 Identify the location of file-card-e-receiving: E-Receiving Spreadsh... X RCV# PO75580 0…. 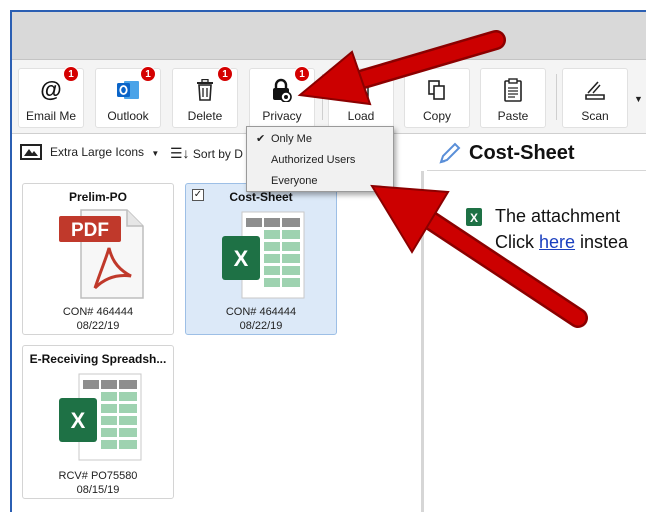
(98, 422).